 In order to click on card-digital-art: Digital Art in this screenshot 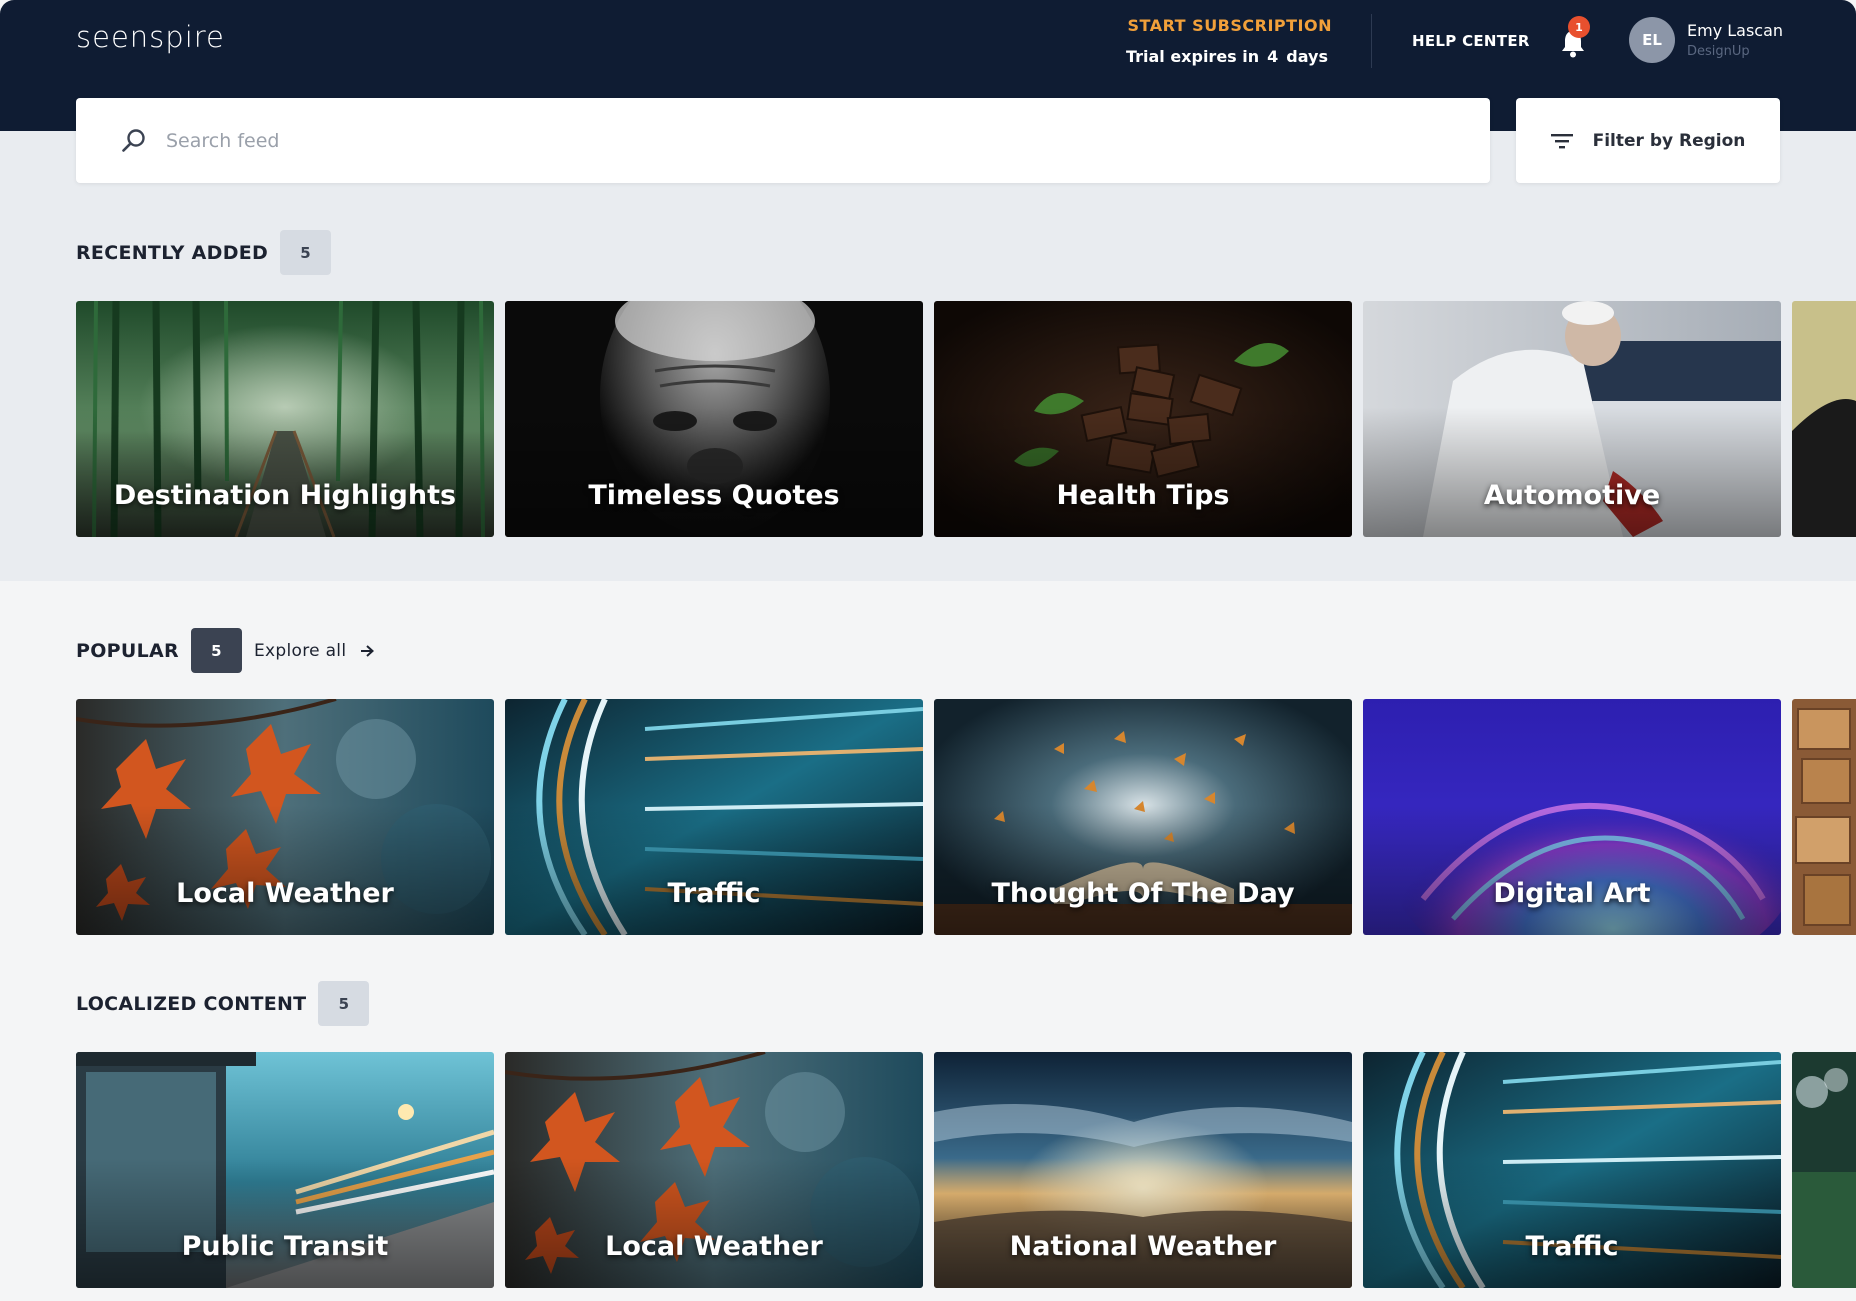, I will do `click(1572, 817)`.